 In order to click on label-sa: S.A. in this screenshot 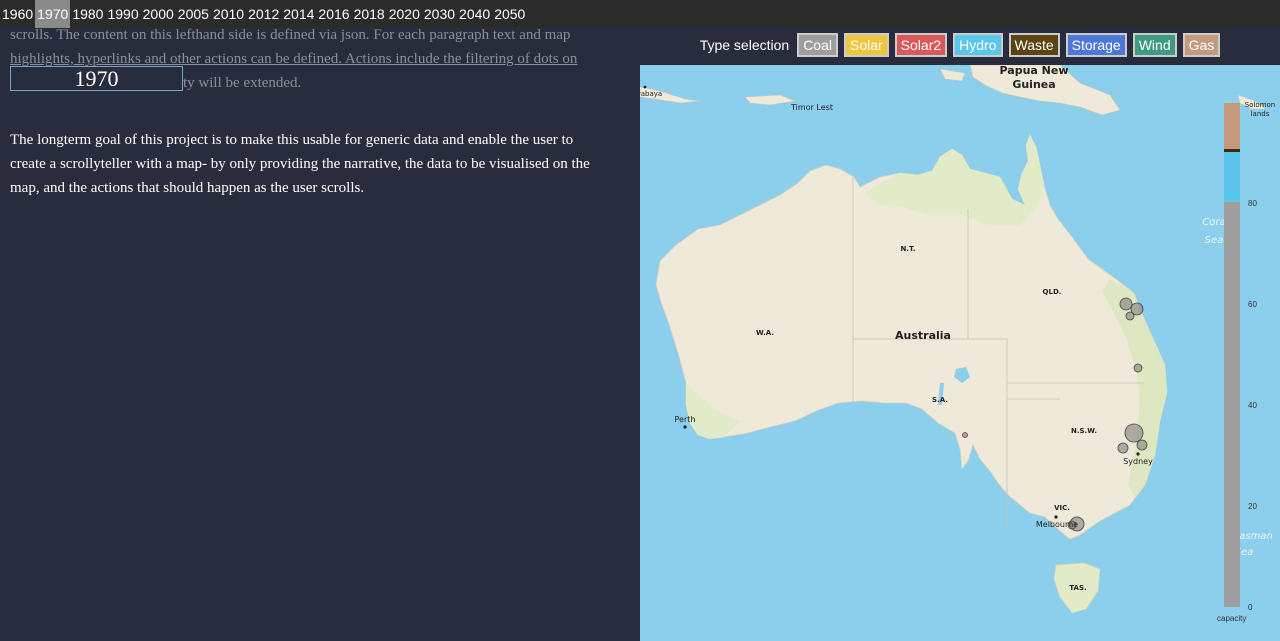, I will do `click(940, 400)`.